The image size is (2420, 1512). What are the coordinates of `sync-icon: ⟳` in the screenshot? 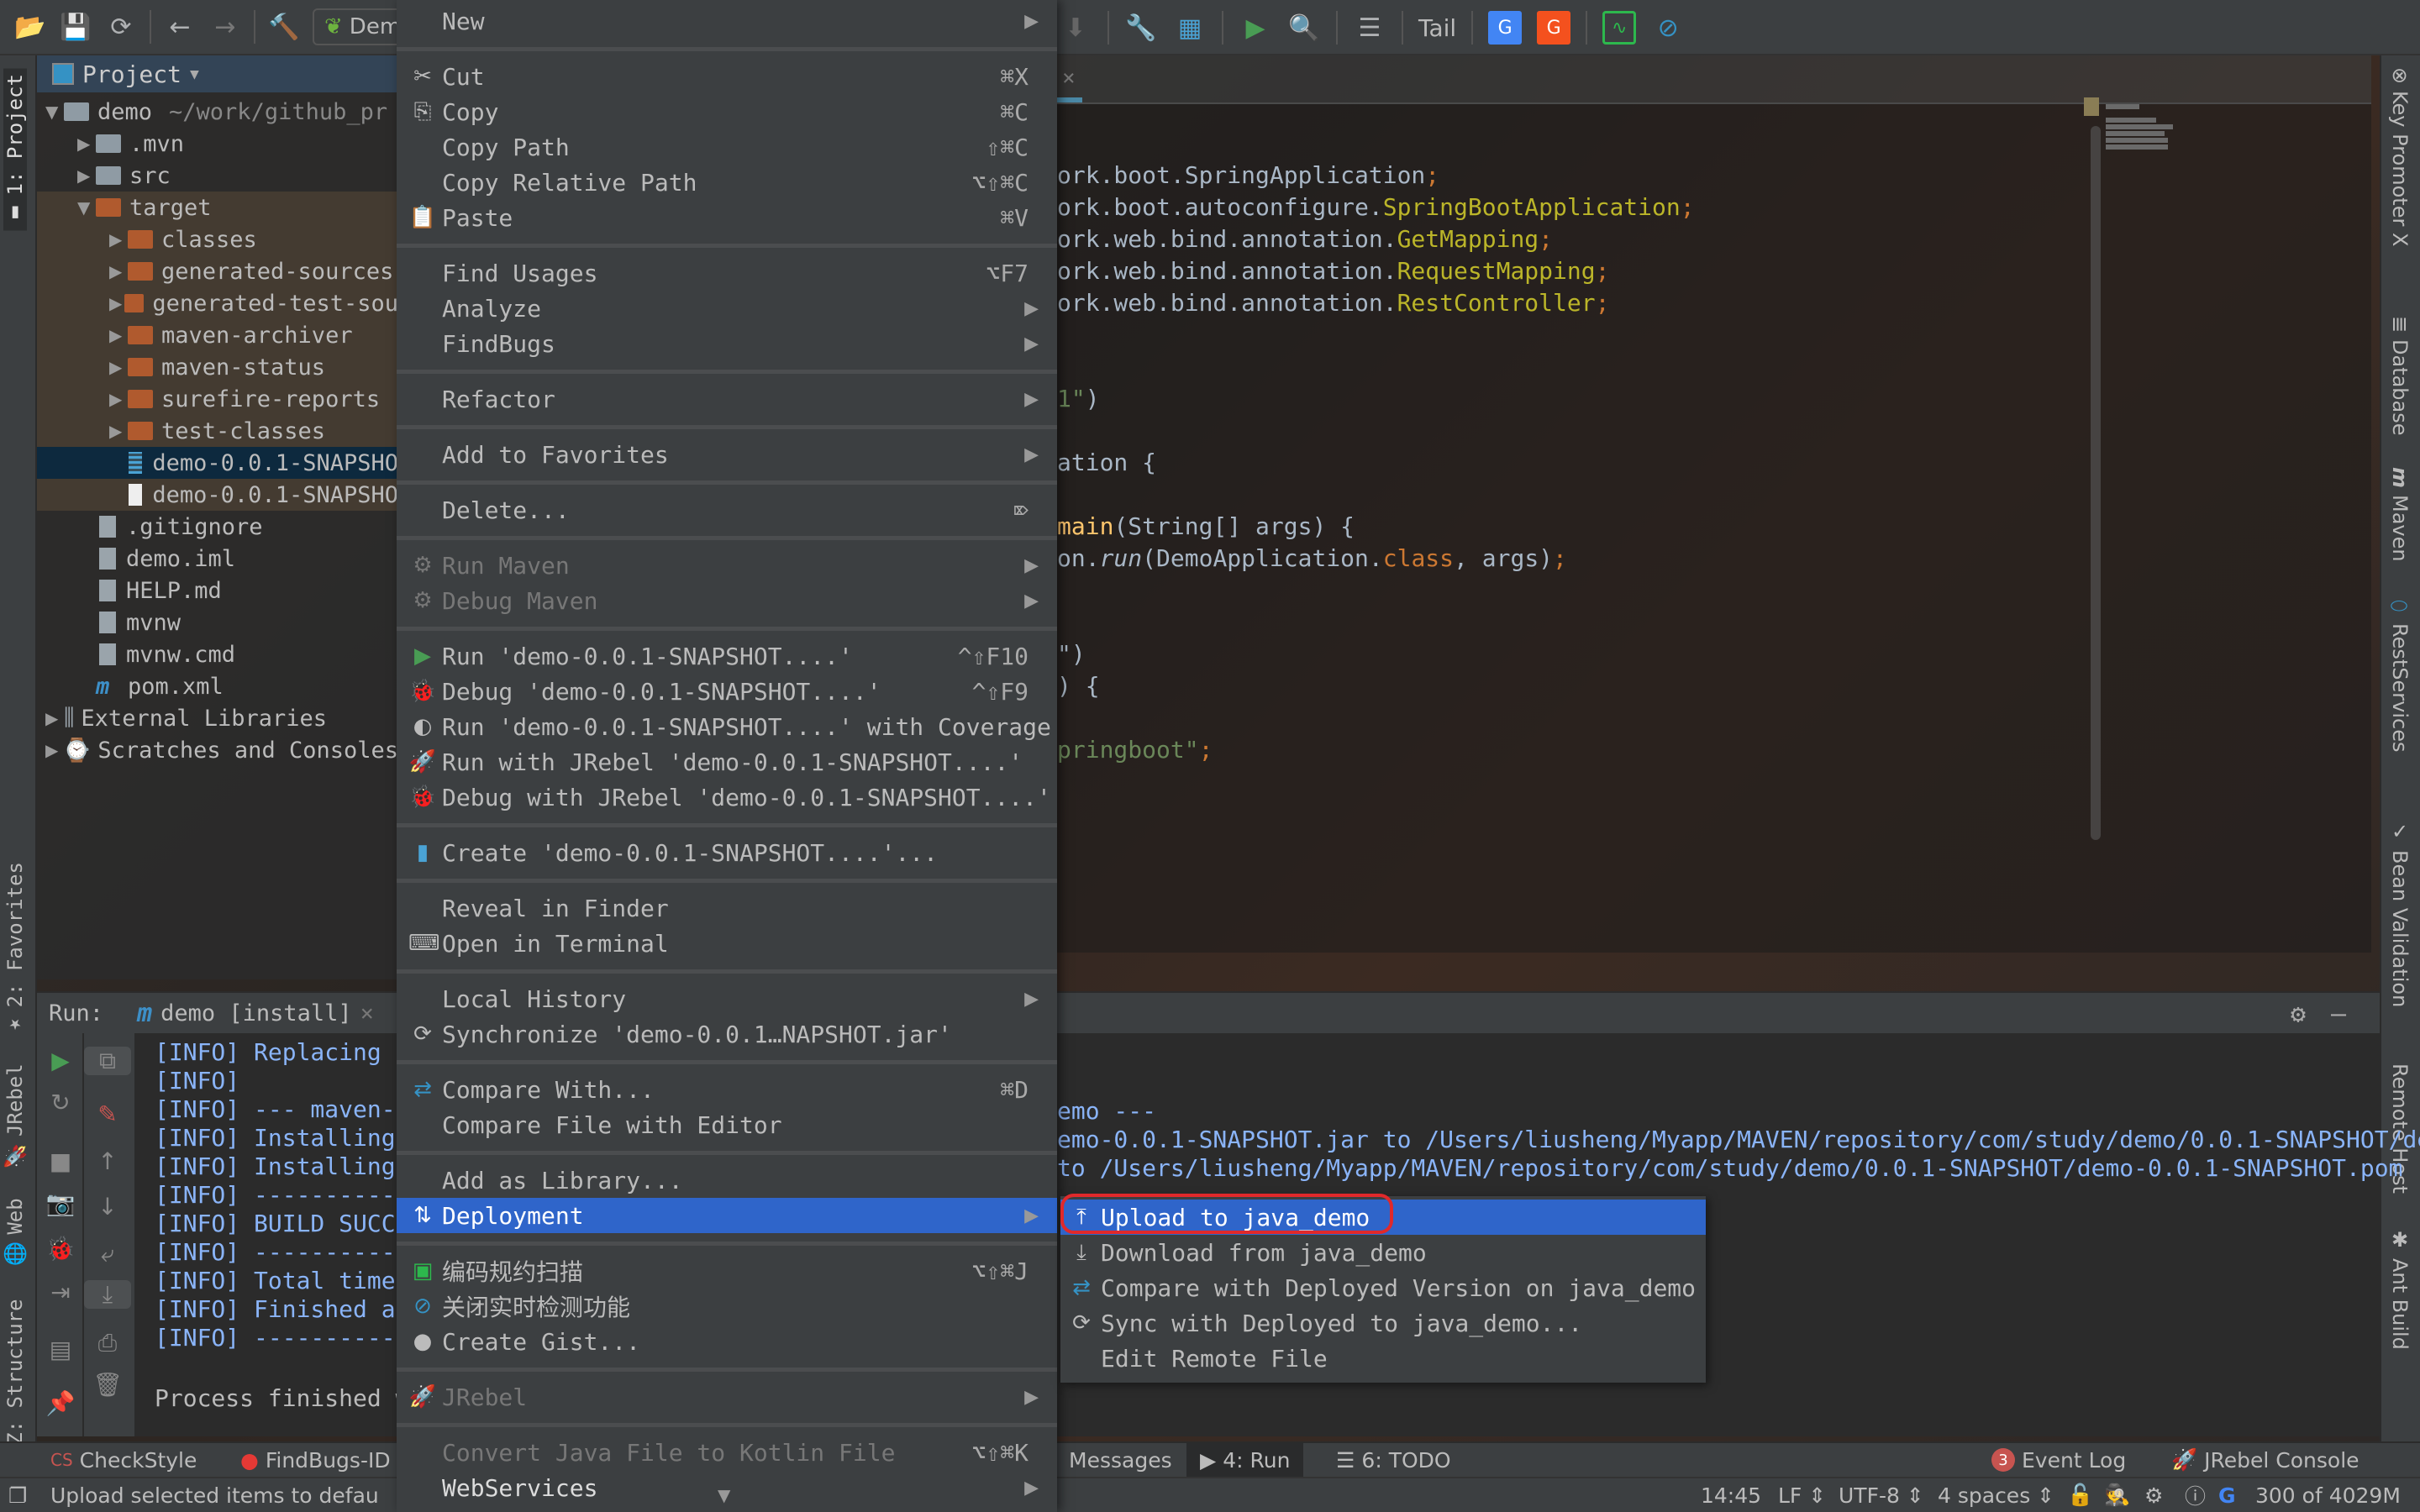 It's located at (121, 27).